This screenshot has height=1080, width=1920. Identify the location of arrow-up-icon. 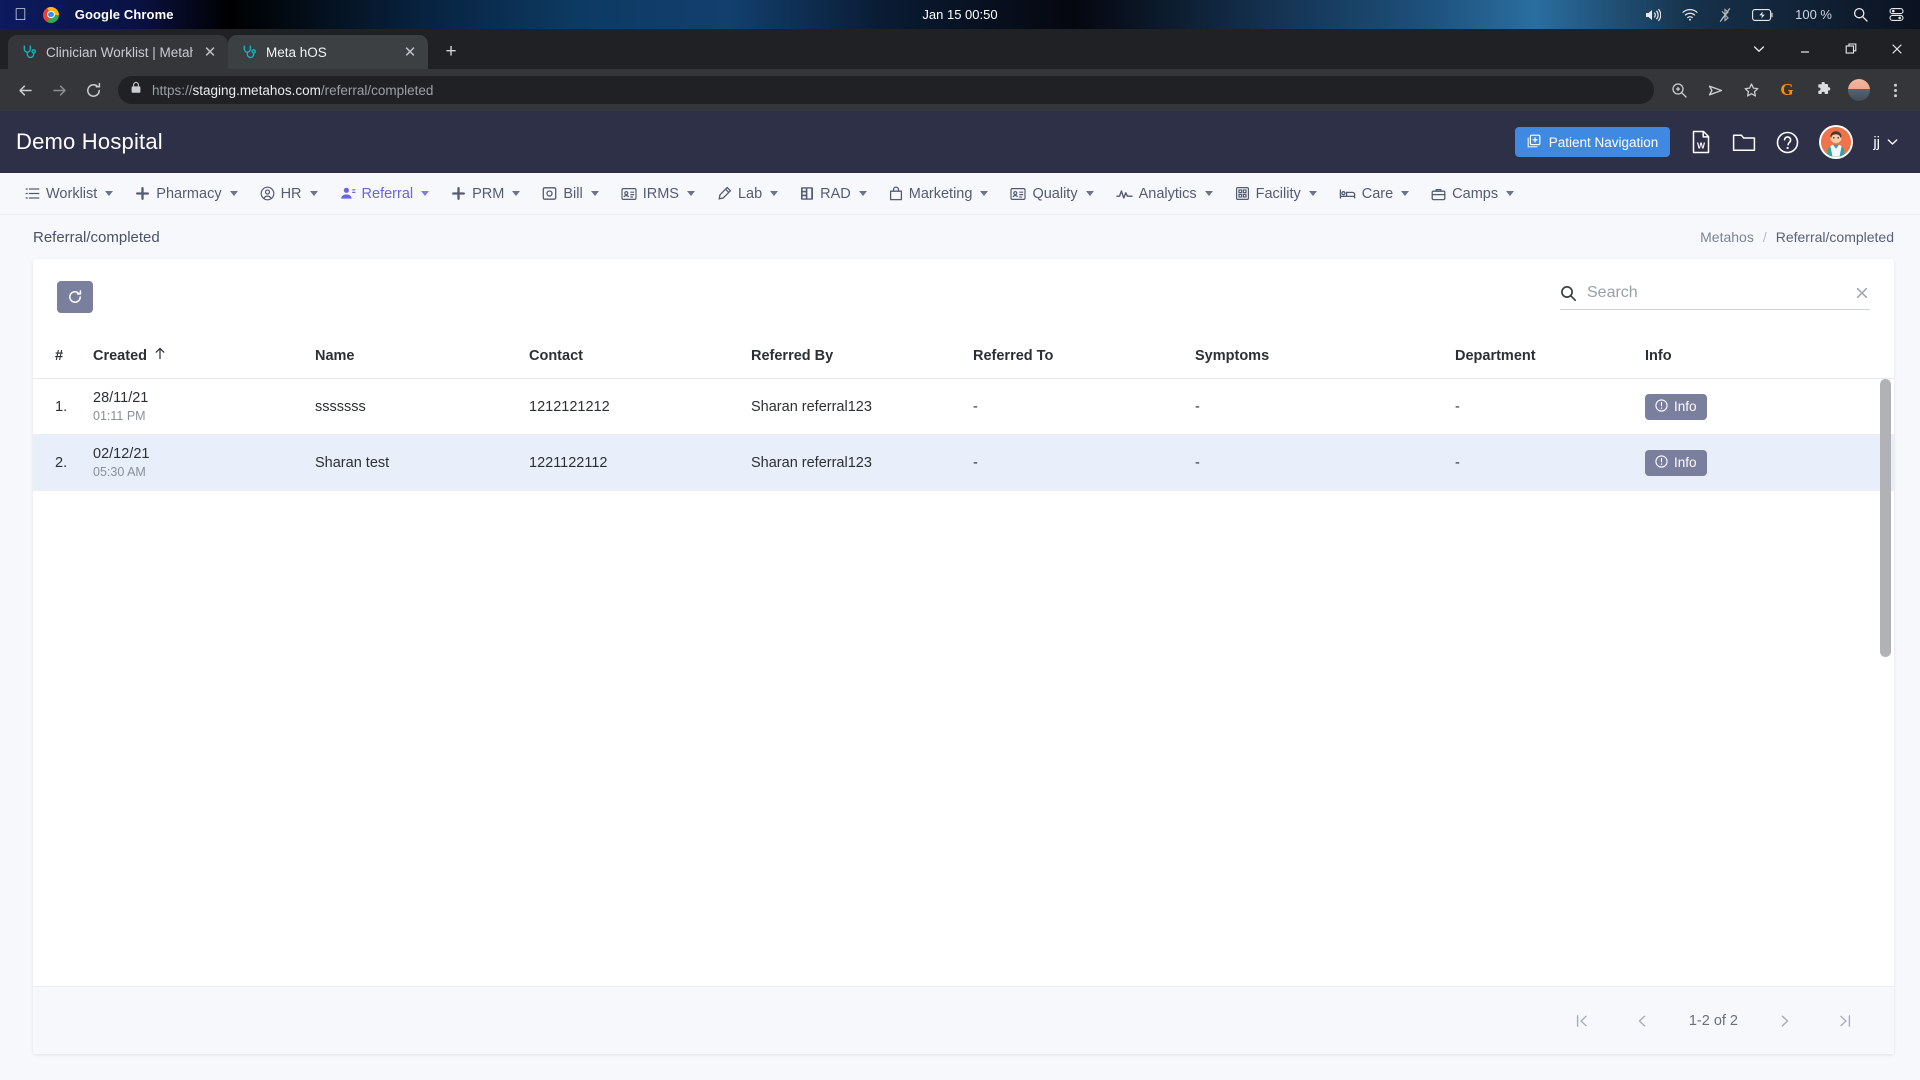
(160, 355).